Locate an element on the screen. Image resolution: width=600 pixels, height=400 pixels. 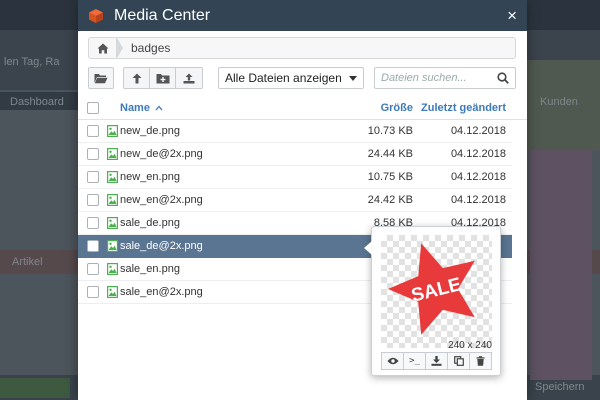
preview-actions: >_ is located at coordinates (436, 361).